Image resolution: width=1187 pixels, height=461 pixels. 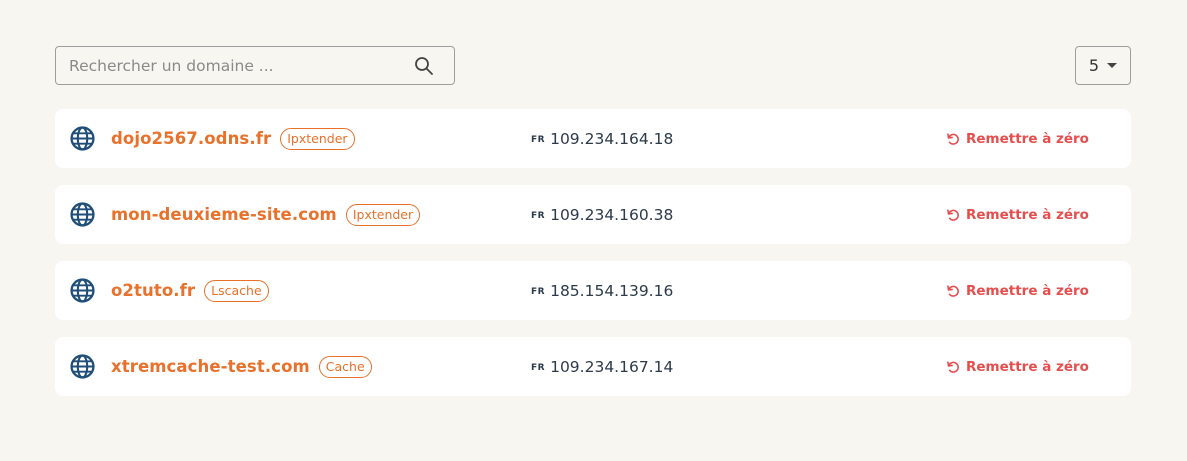 I want to click on ip-address: 109.234.160.38, so click(x=612, y=214).